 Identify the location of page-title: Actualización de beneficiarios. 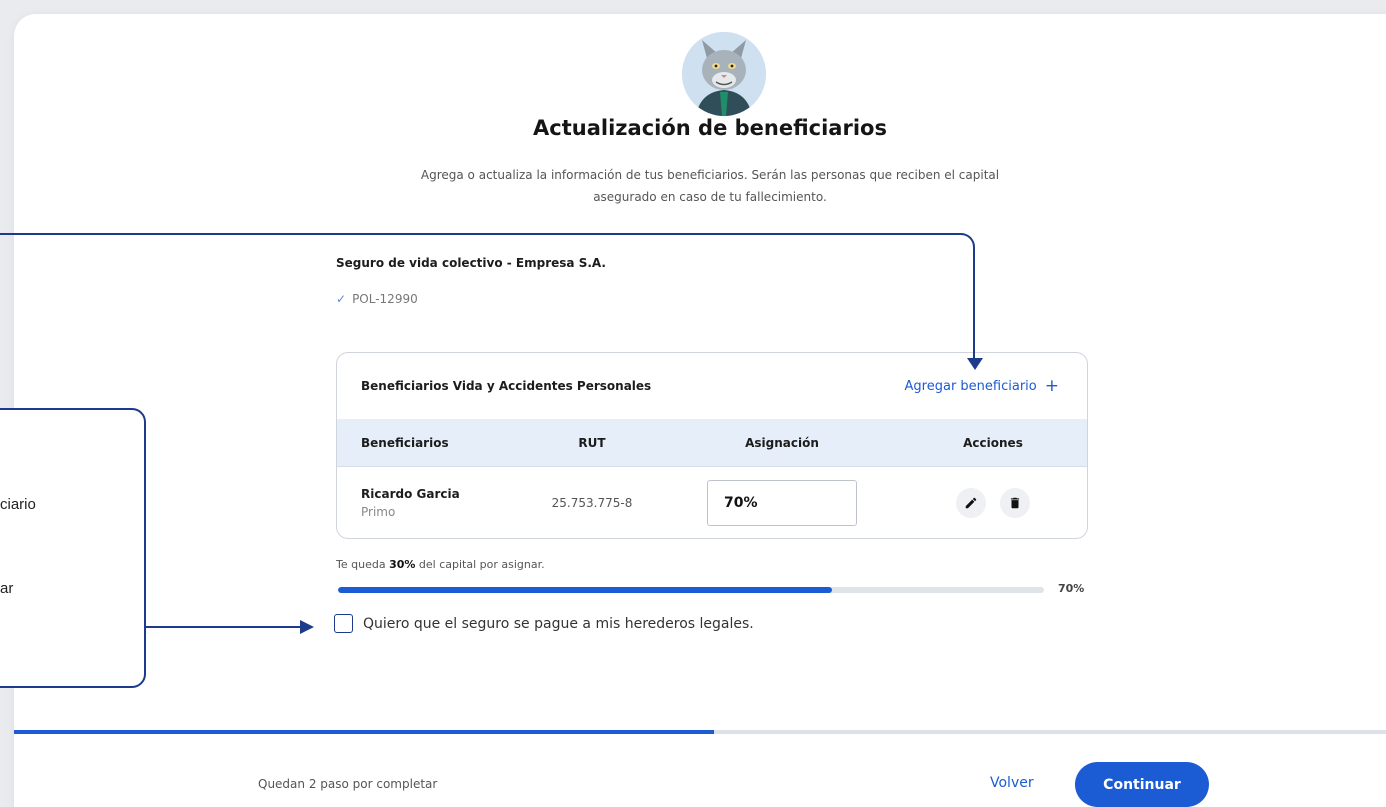
(710, 128).